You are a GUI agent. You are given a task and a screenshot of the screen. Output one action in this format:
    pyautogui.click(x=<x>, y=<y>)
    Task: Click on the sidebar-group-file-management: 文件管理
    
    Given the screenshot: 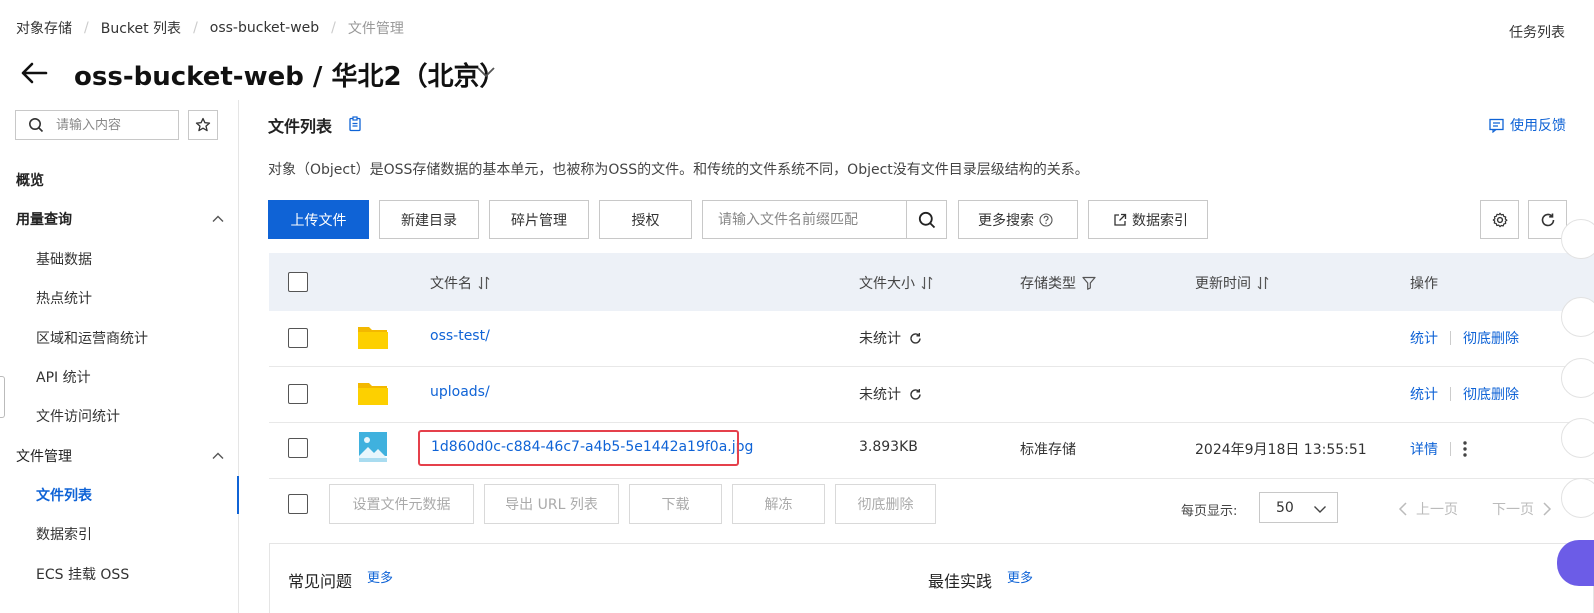 What is the action you would take?
    pyautogui.click(x=119, y=456)
    